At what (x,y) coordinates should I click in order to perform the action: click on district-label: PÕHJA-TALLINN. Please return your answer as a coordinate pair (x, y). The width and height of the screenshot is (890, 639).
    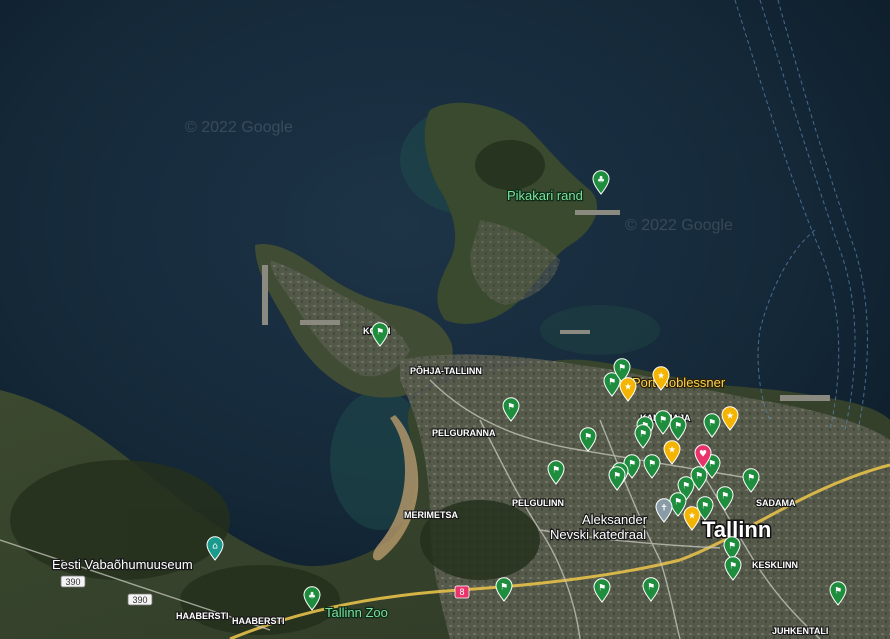
    Looking at the image, I should click on (446, 371).